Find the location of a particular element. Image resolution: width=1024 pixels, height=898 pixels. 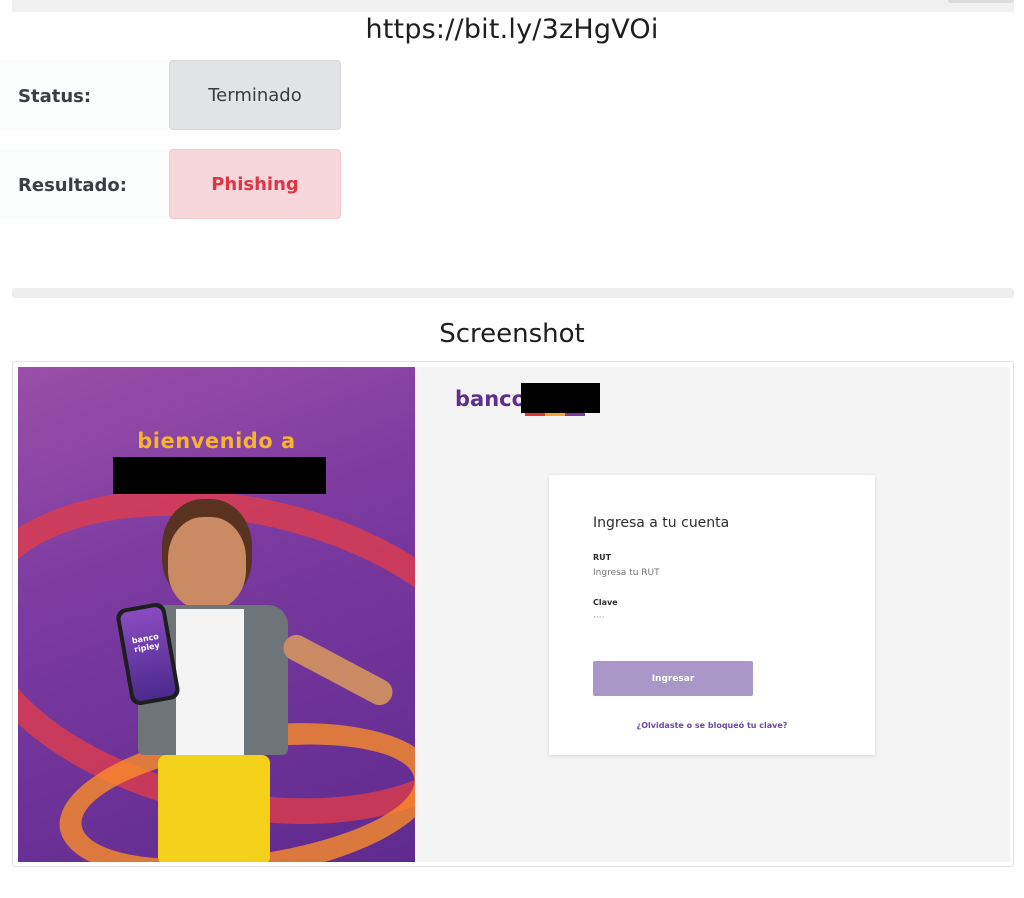

brand-redaction-bar is located at coordinates (560, 398).